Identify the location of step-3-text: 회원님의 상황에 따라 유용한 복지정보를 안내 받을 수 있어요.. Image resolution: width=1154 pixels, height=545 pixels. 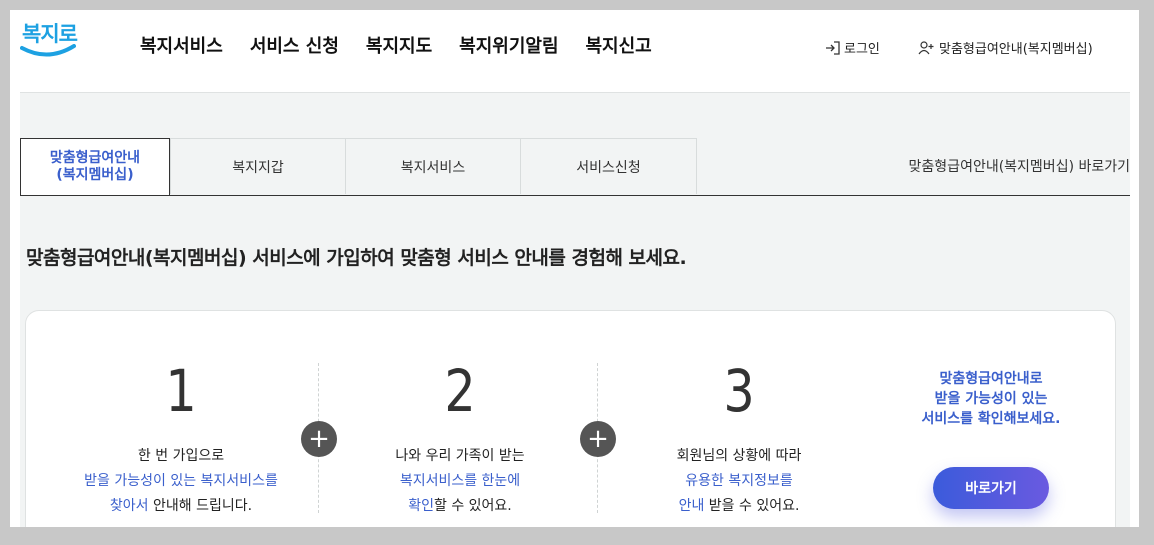
(739, 481).